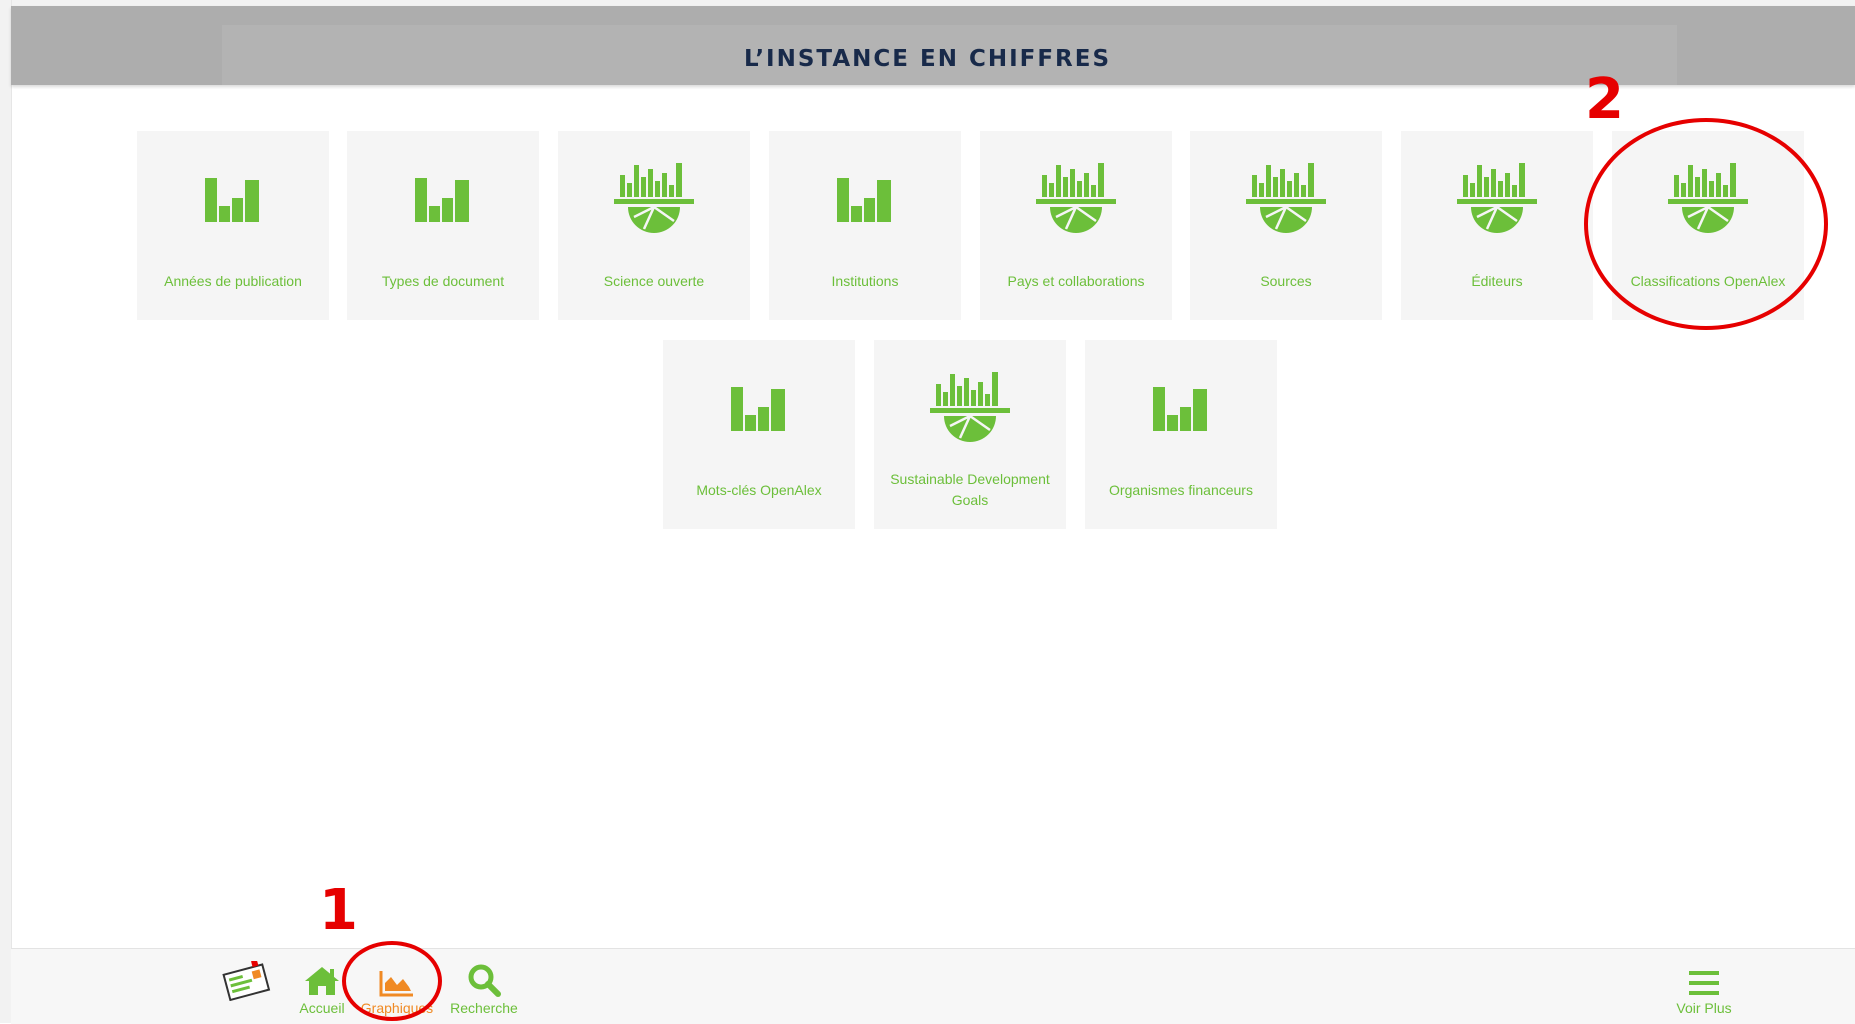  What do you see at coordinates (1708, 280) in the screenshot?
I see `tile-label: Classifications OpenAlex` at bounding box center [1708, 280].